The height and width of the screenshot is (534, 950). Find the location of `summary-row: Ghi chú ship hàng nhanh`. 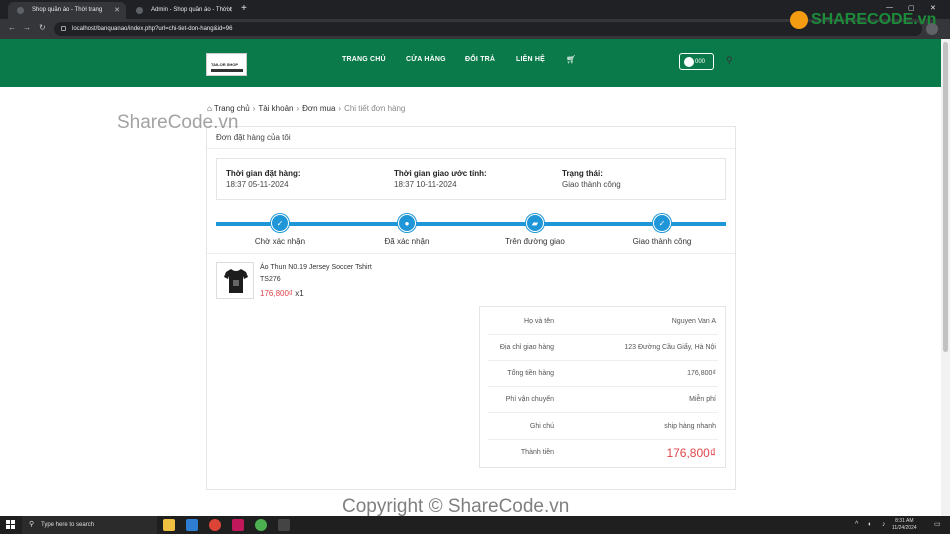

summary-row: Ghi chú ship hàng nhanh is located at coordinates (603, 427).